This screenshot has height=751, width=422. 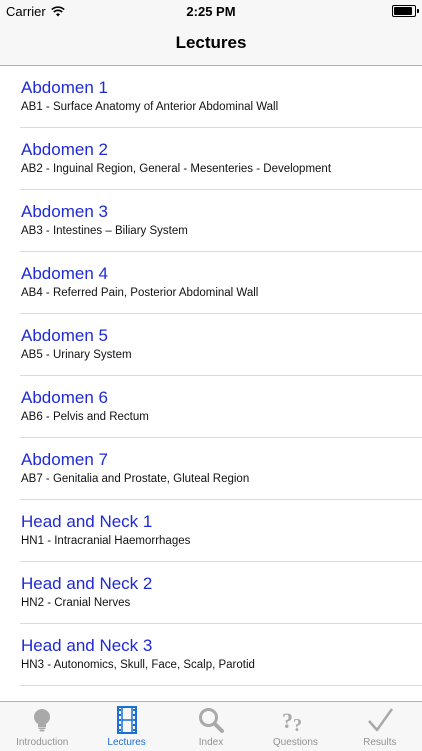 I want to click on status-time: 2:25 PM, so click(x=211, y=11).